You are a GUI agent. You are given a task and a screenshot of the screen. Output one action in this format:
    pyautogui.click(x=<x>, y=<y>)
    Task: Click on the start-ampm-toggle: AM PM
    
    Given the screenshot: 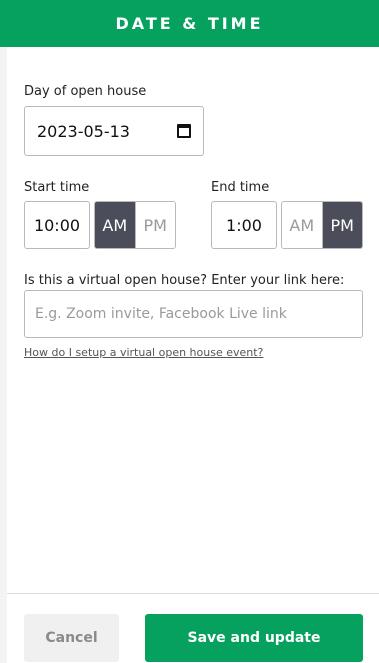 What is the action you would take?
    pyautogui.click(x=135, y=225)
    